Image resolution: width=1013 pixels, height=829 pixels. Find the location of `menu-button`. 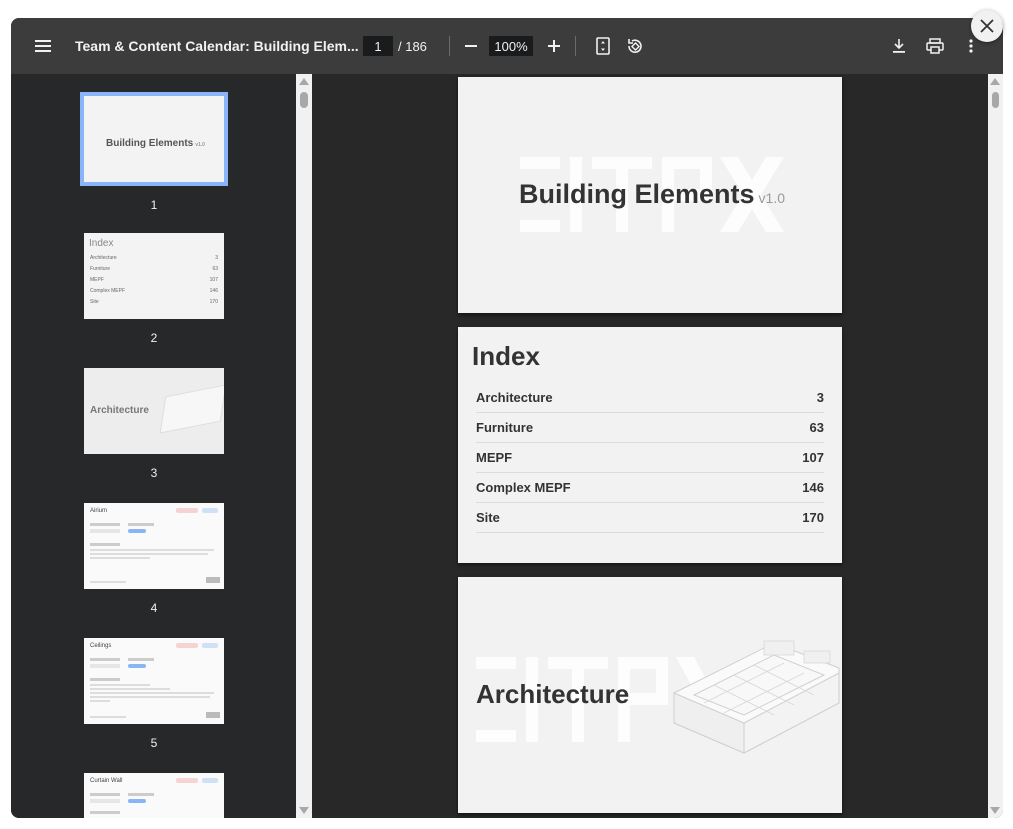

menu-button is located at coordinates (43, 46).